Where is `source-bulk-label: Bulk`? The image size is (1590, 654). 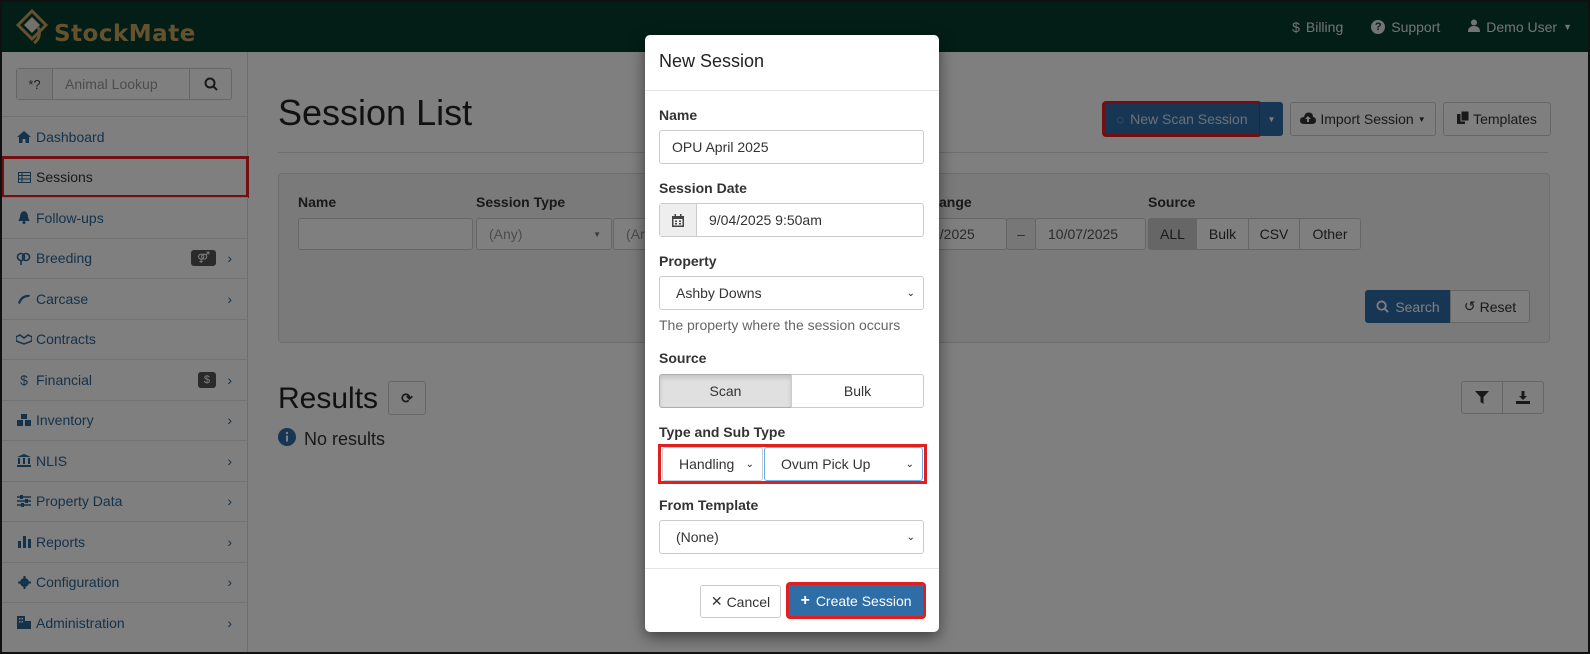
source-bulk-label: Bulk is located at coordinates (857, 391).